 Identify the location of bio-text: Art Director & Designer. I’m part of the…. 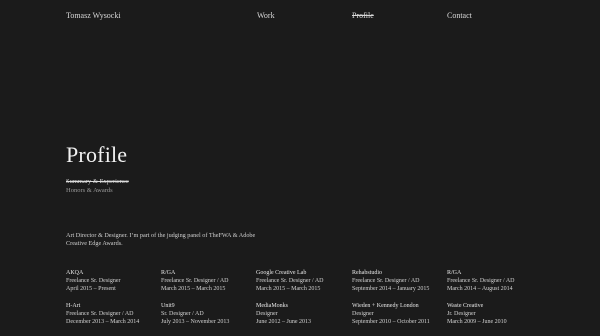
(161, 239).